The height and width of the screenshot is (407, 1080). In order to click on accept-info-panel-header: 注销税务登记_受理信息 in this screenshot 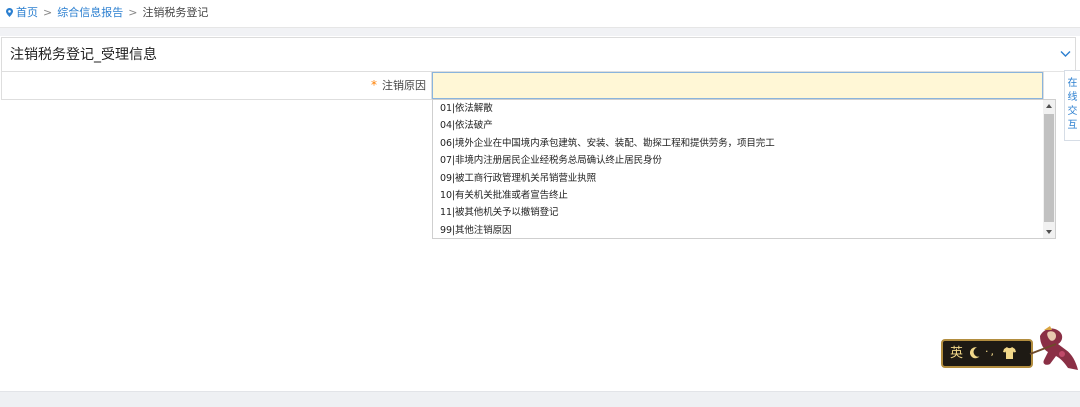, I will do `click(538, 54)`.